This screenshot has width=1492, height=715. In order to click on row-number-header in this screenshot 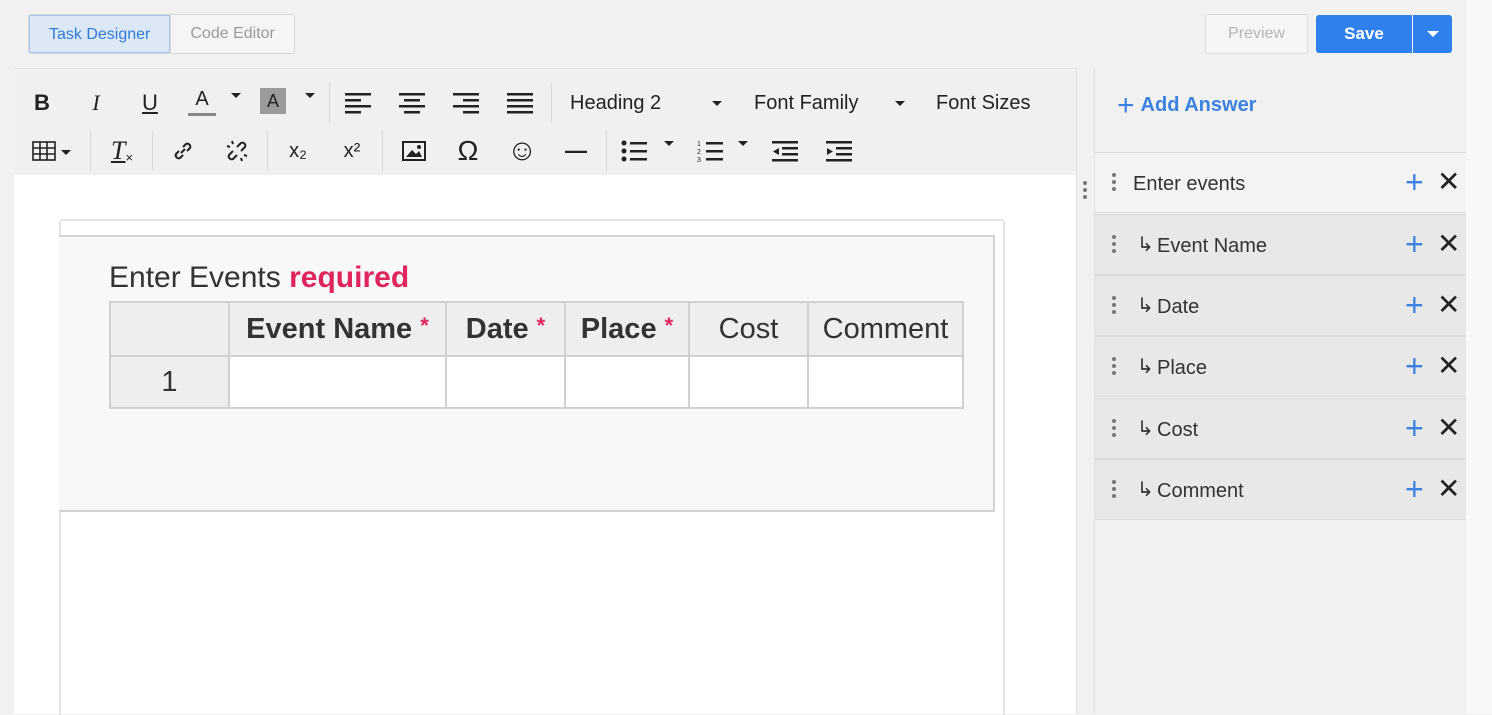, I will do `click(169, 329)`.